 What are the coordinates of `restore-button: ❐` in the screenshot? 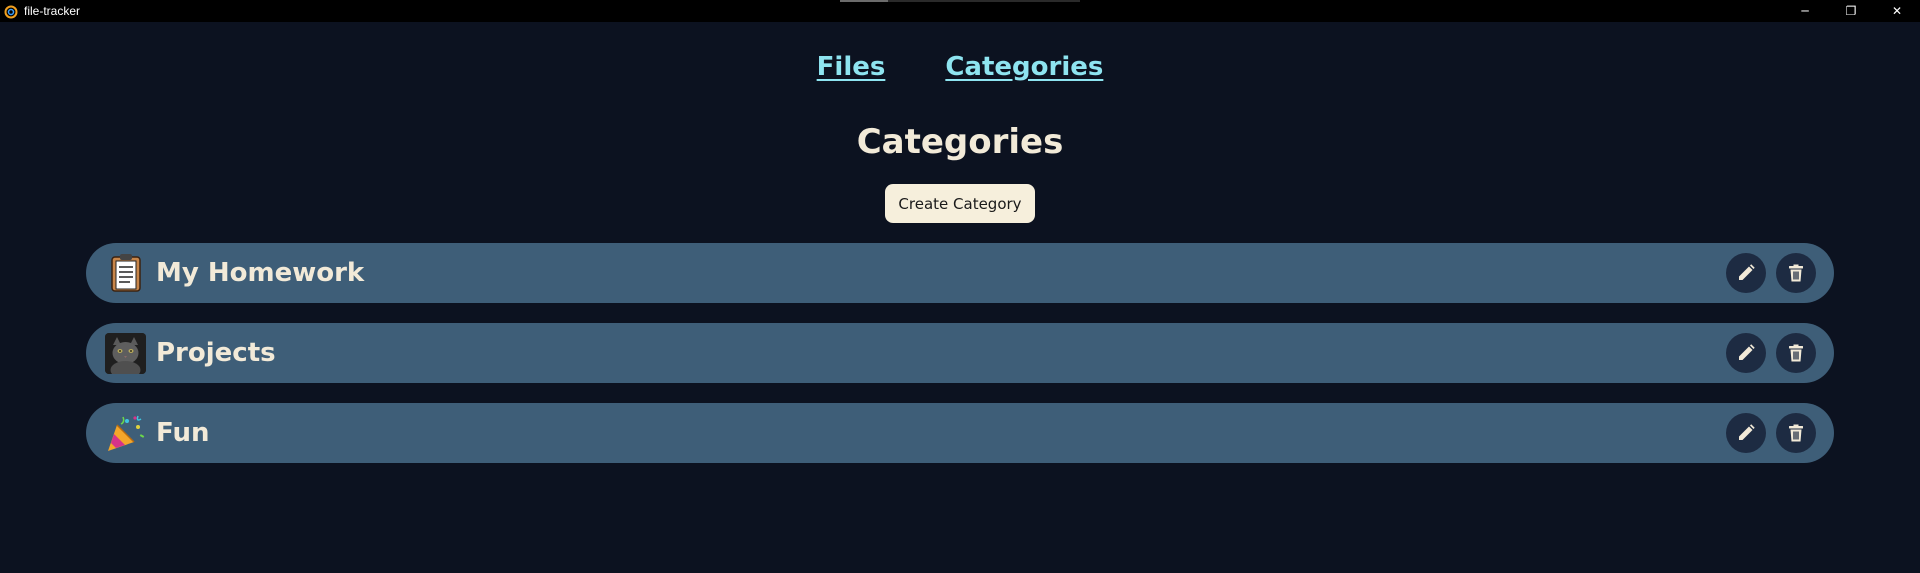 It's located at (1851, 11).